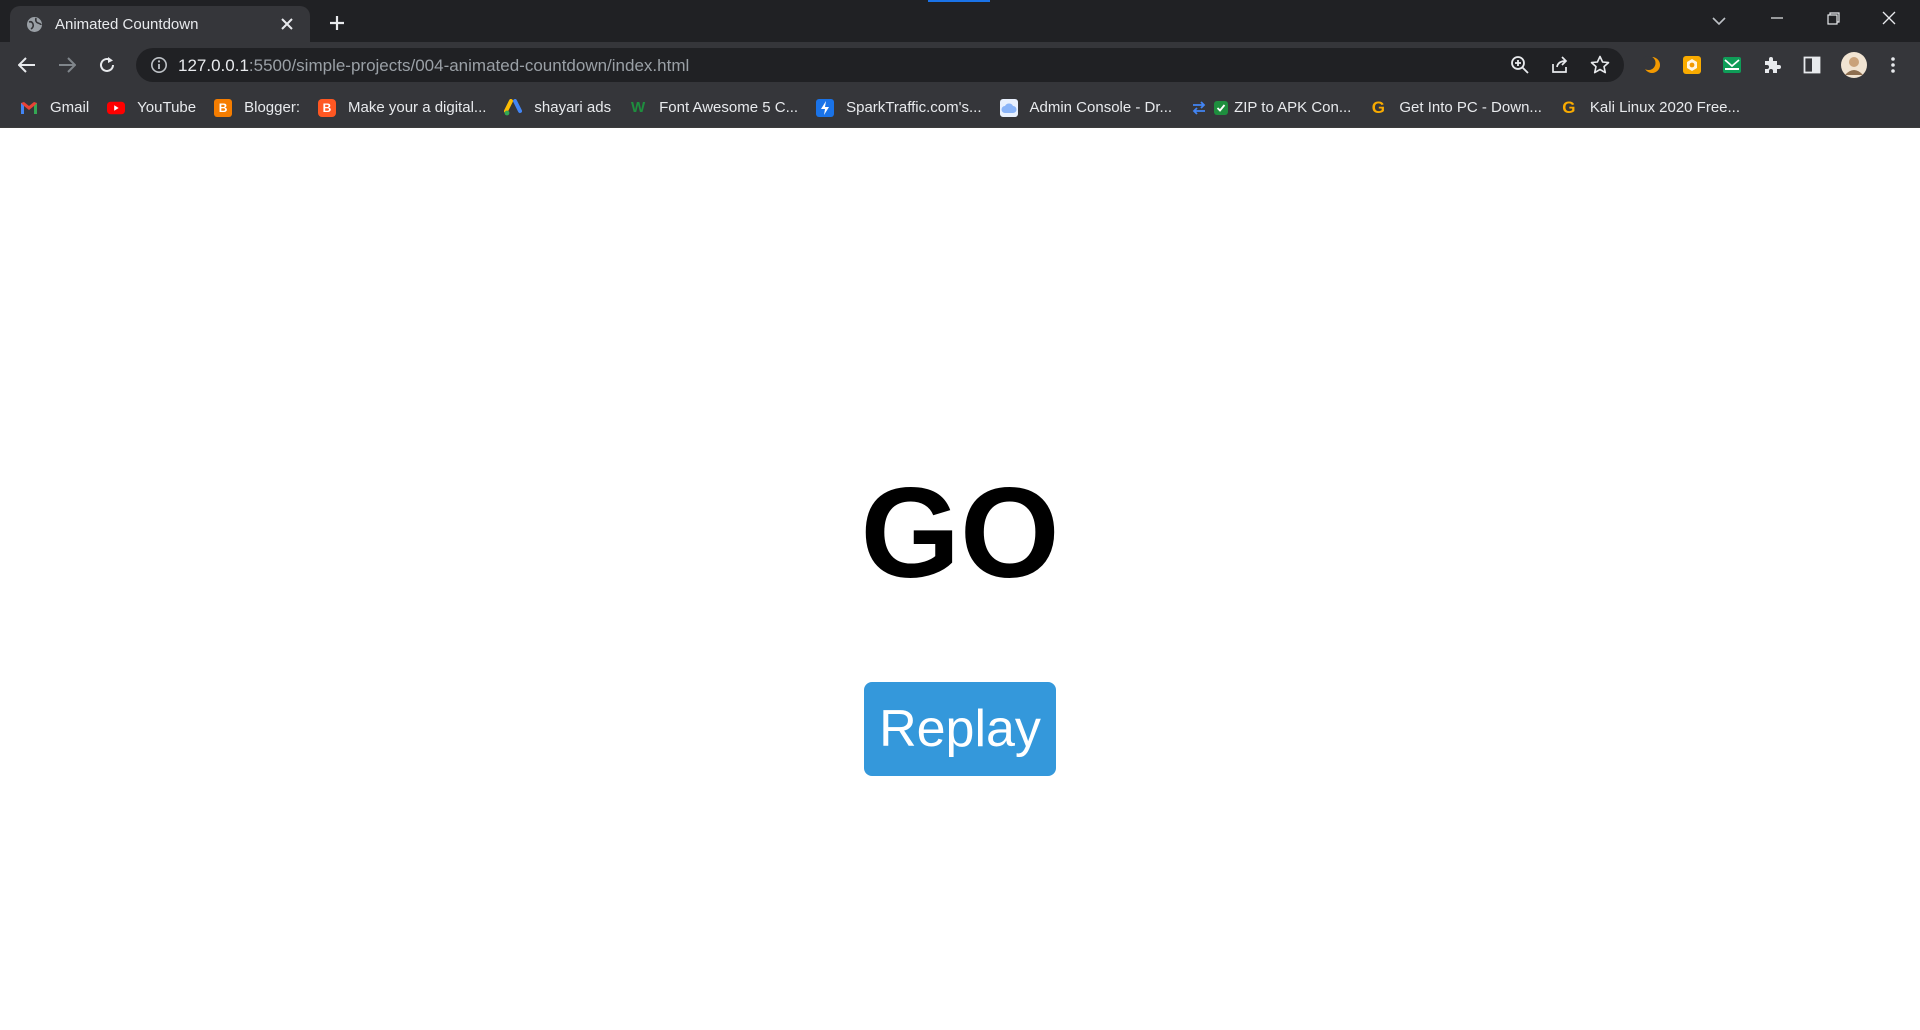  I want to click on crescent-extension-icon, so click(1652, 65).